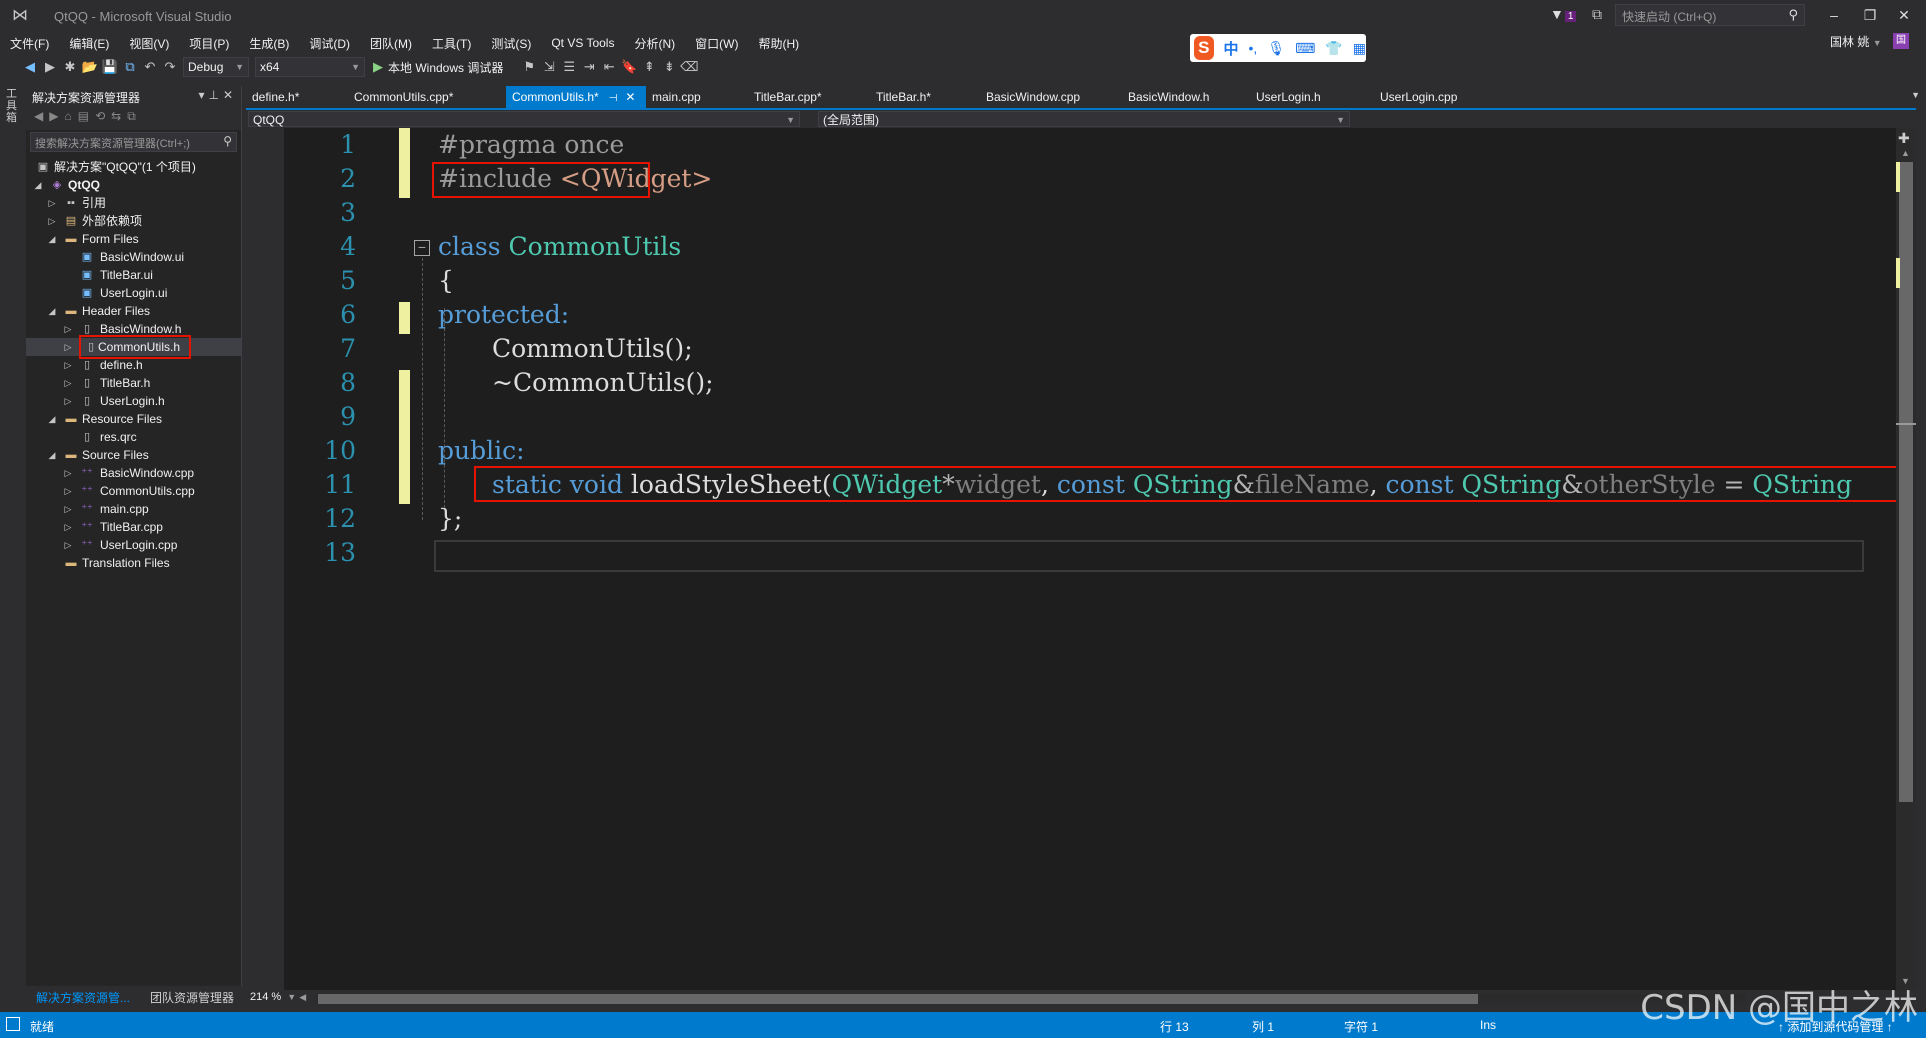  Describe the element at coordinates (1904, 15) in the screenshot. I see `close-window-button: ✕` at that location.